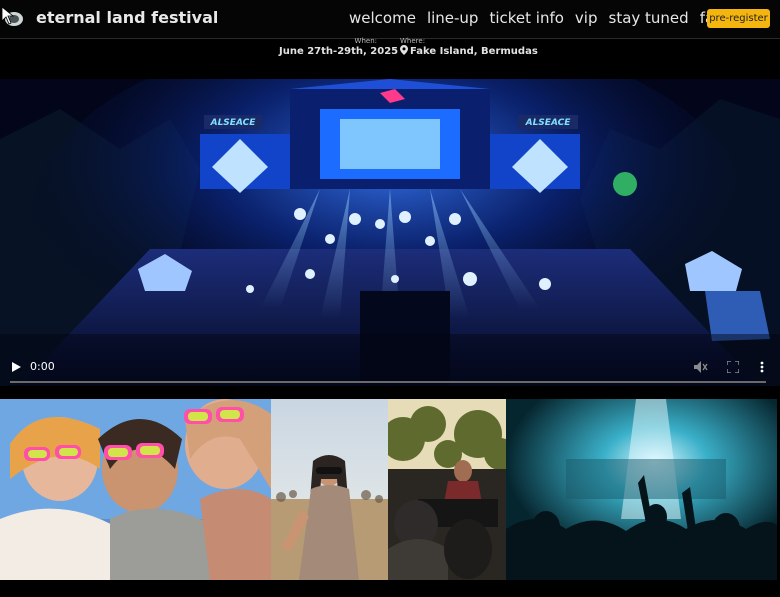  What do you see at coordinates (526, 18) in the screenshot?
I see `nav-ticket-info: ticket info` at bounding box center [526, 18].